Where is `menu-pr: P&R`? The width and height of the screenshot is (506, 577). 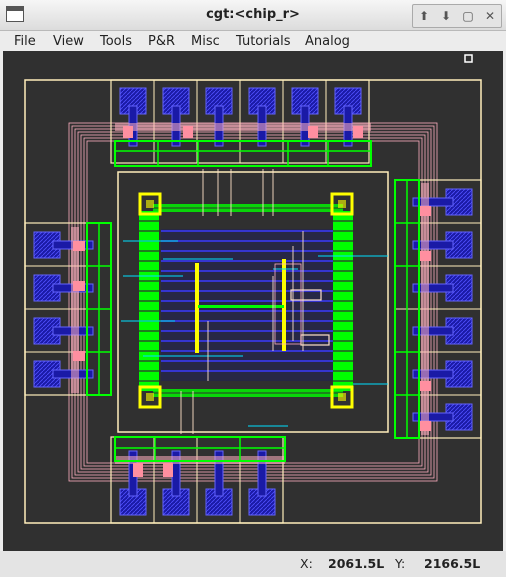
menu-pr: P&R is located at coordinates (161, 41).